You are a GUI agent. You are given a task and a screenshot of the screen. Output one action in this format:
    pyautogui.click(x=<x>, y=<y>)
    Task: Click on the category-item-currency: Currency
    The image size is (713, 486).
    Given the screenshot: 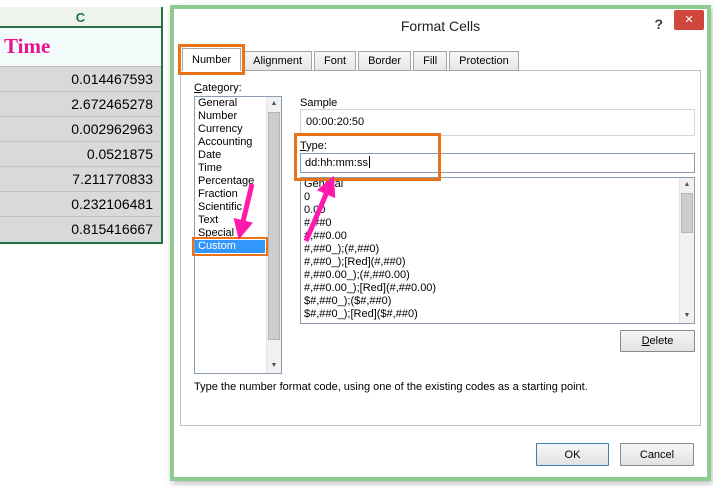 What is the action you would take?
    pyautogui.click(x=230, y=129)
    